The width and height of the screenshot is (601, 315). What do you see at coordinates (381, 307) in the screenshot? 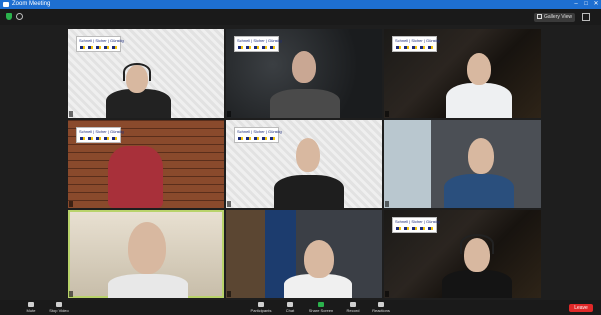
I see `reactions-button: Reactions` at bounding box center [381, 307].